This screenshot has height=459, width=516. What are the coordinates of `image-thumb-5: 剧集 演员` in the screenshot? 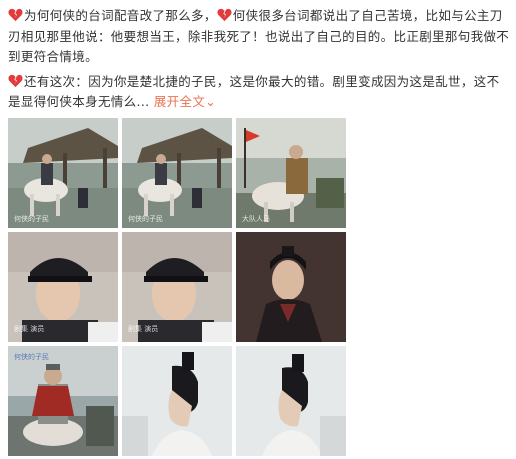 It's located at (177, 287).